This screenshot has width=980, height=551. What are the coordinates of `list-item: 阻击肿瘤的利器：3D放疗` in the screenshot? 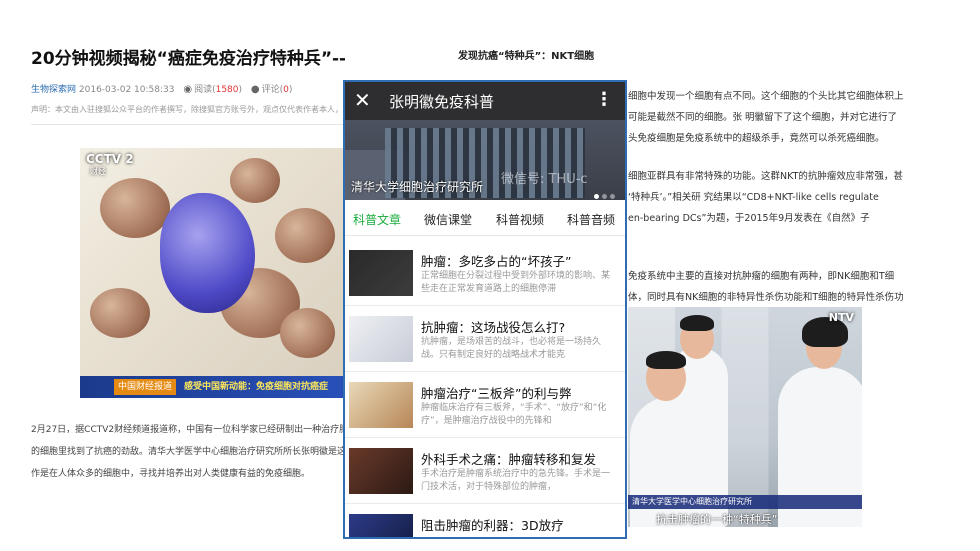 It's located at (485, 520).